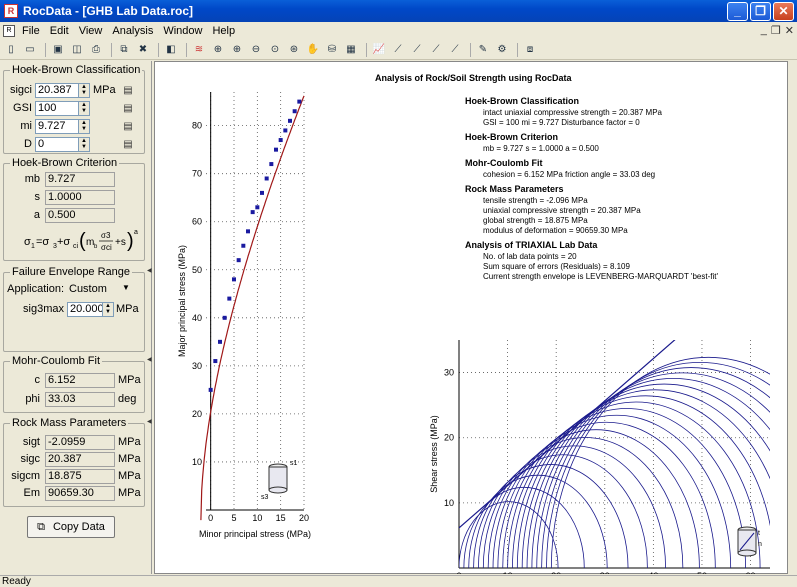  What do you see at coordinates (32, 179) in the screenshot?
I see `mb-label: mb` at bounding box center [32, 179].